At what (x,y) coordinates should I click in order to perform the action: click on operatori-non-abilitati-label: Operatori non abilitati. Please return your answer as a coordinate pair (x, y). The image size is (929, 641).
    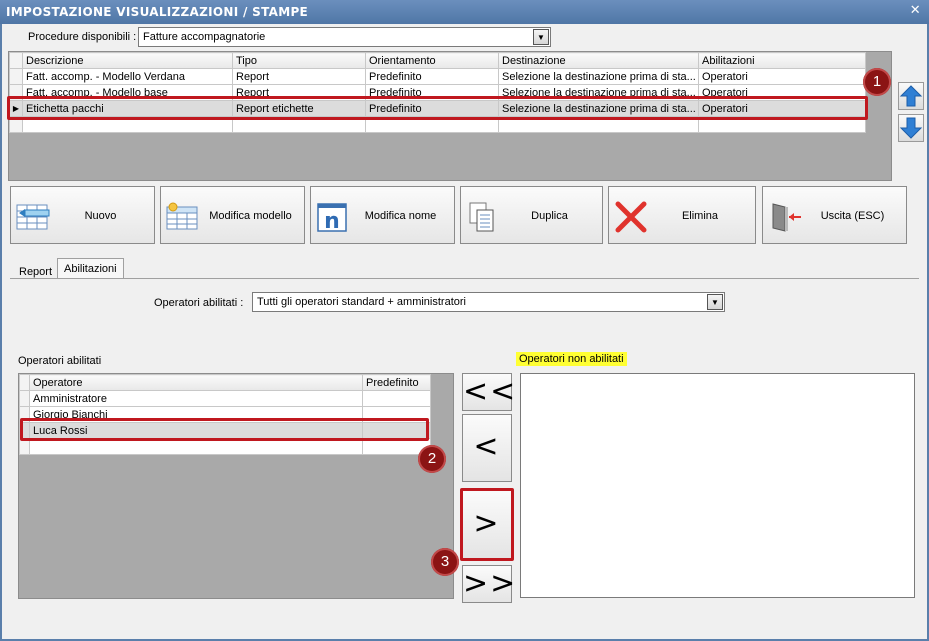
    Looking at the image, I should click on (571, 359).